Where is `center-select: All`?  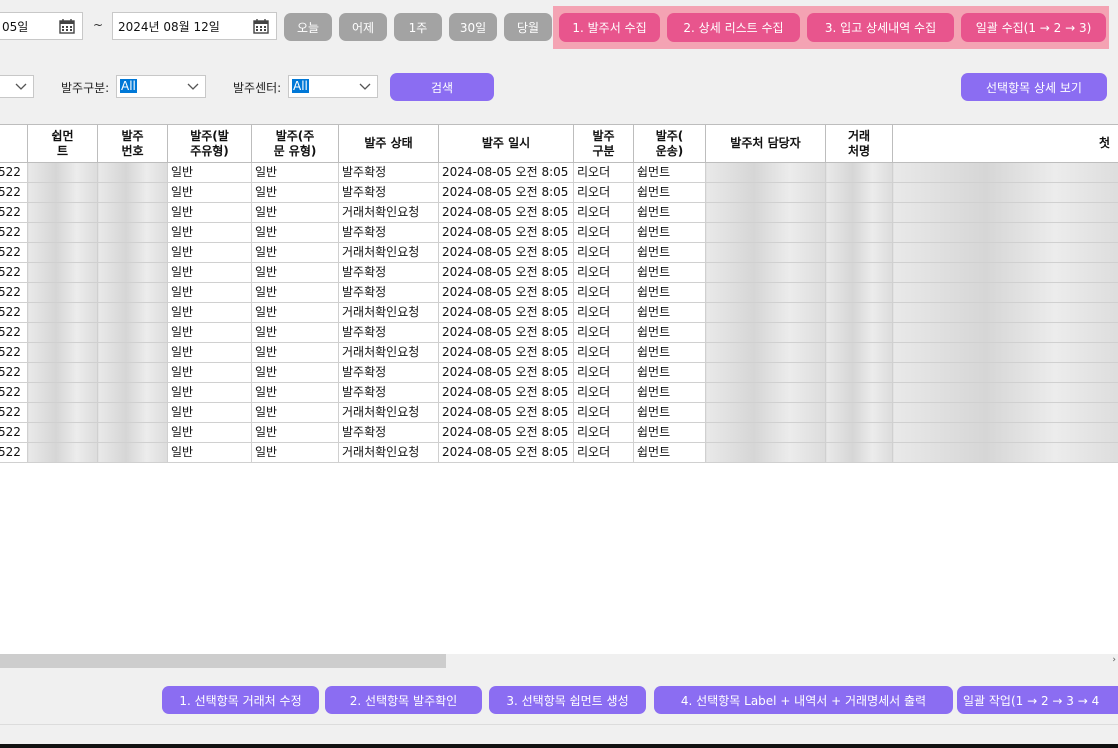 center-select: All is located at coordinates (333, 86).